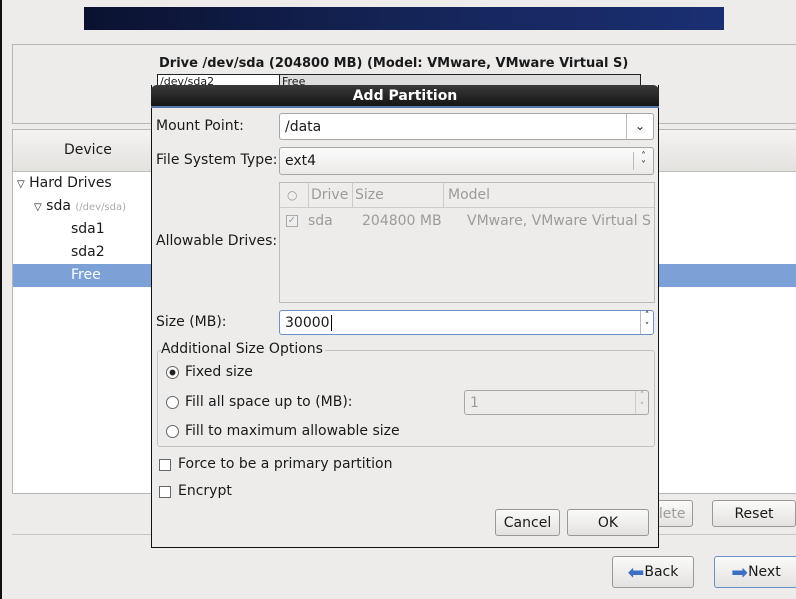 The width and height of the screenshot is (796, 599). I want to click on column-drive: Drive, so click(328, 195).